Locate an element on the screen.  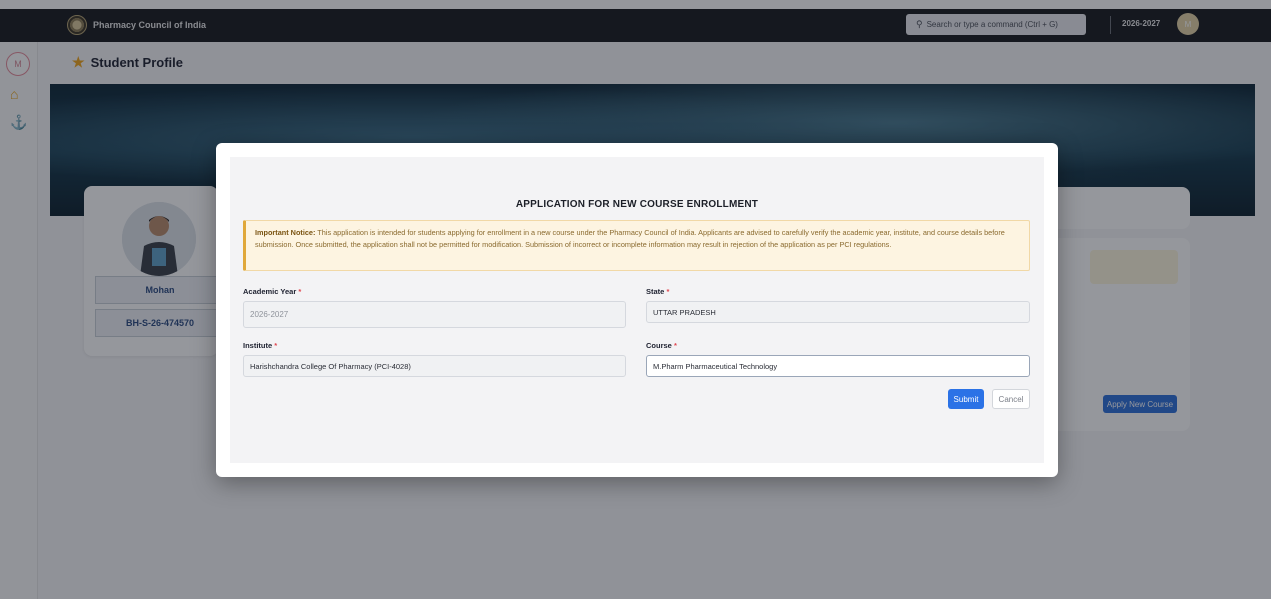
academic-year-field: 2026-2027 is located at coordinates (434, 314).